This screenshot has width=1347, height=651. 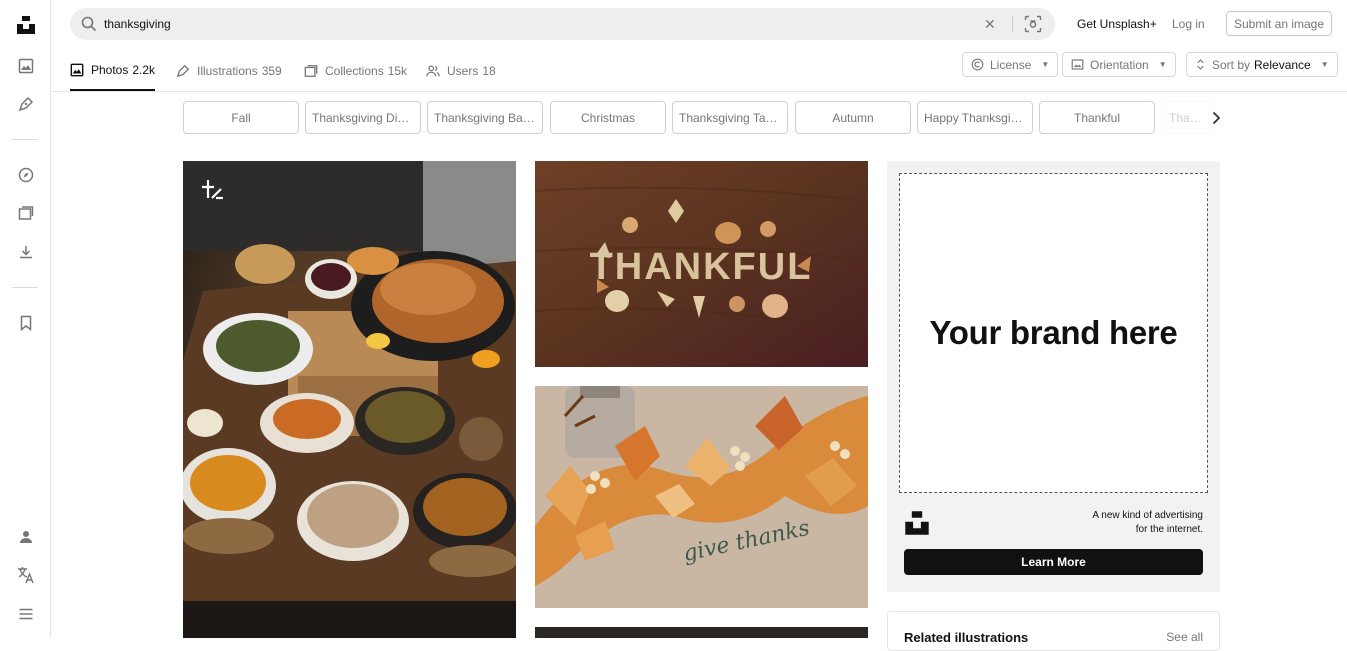 I want to click on see-all-link: See all, so click(x=1184, y=637).